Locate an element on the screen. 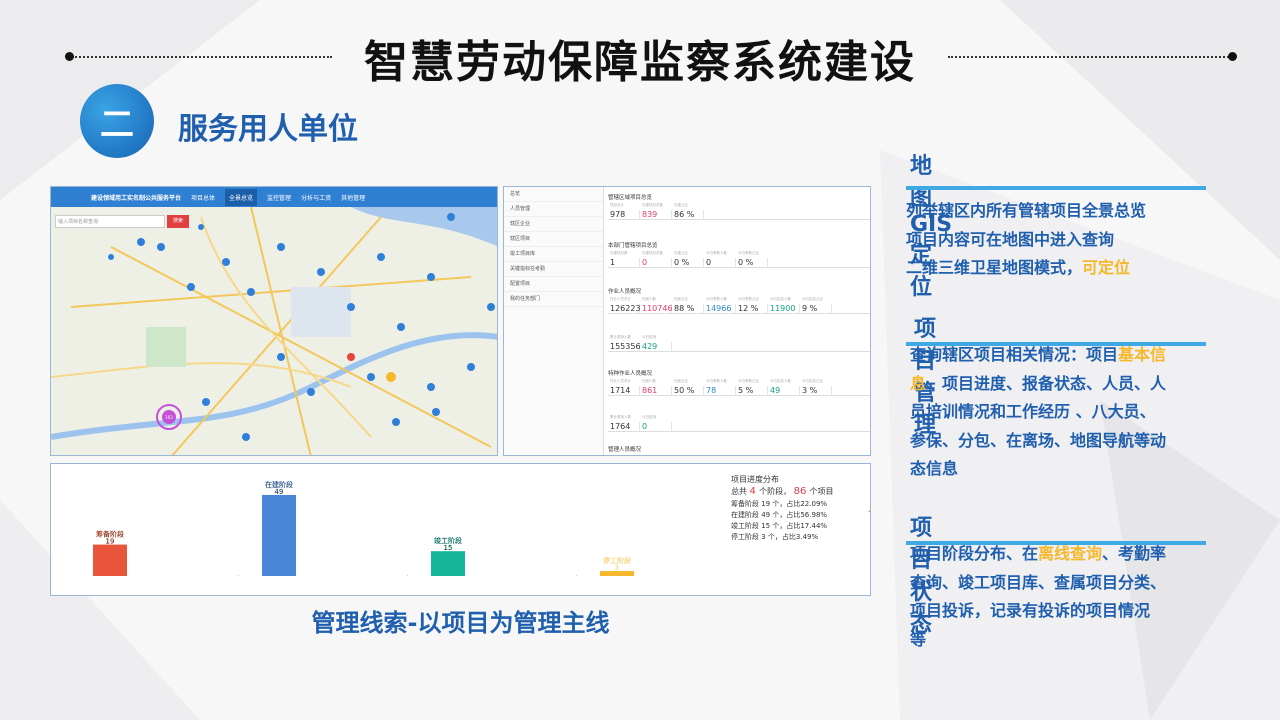 This screenshot has height=720, width=1280. stats-cell-value: 1714 is located at coordinates (625, 390).